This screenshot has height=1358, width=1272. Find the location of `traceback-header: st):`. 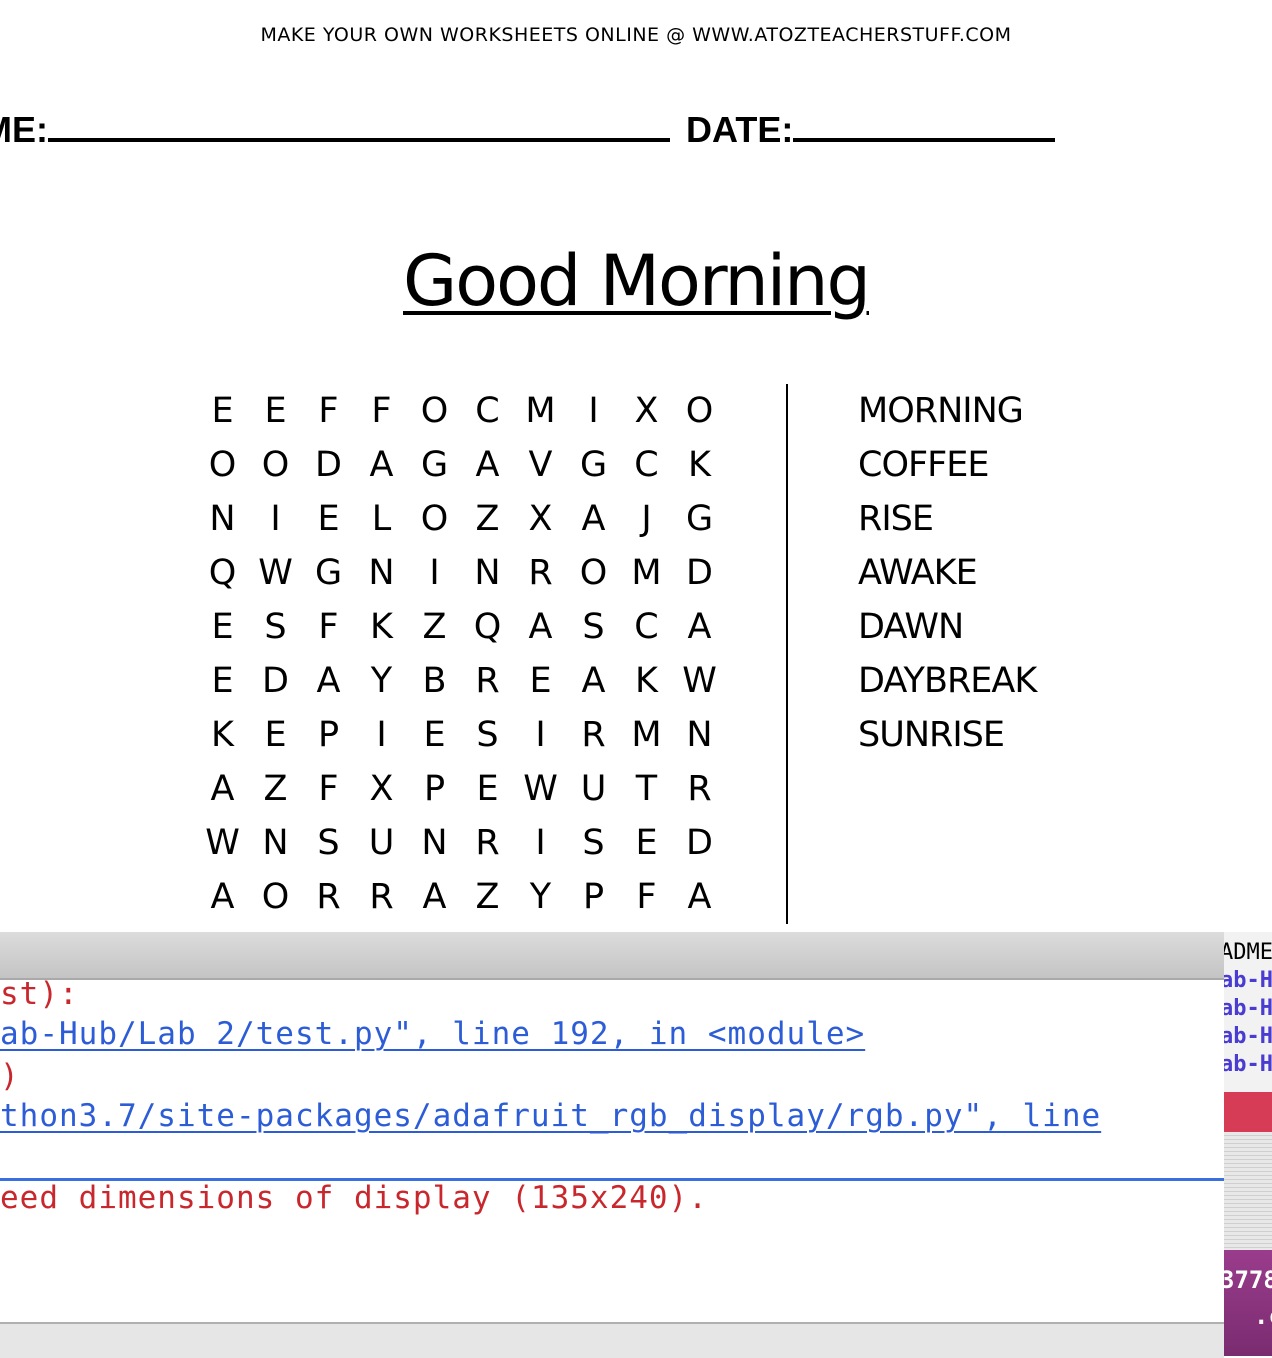

traceback-header: st): is located at coordinates (39, 994).